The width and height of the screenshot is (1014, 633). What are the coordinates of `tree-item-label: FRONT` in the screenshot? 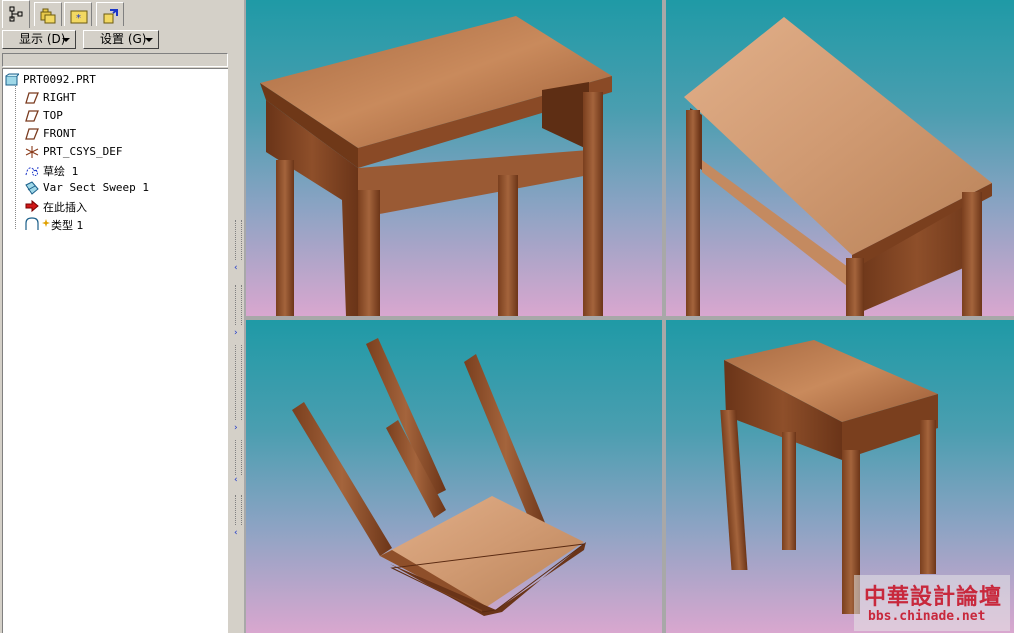 It's located at (60, 133).